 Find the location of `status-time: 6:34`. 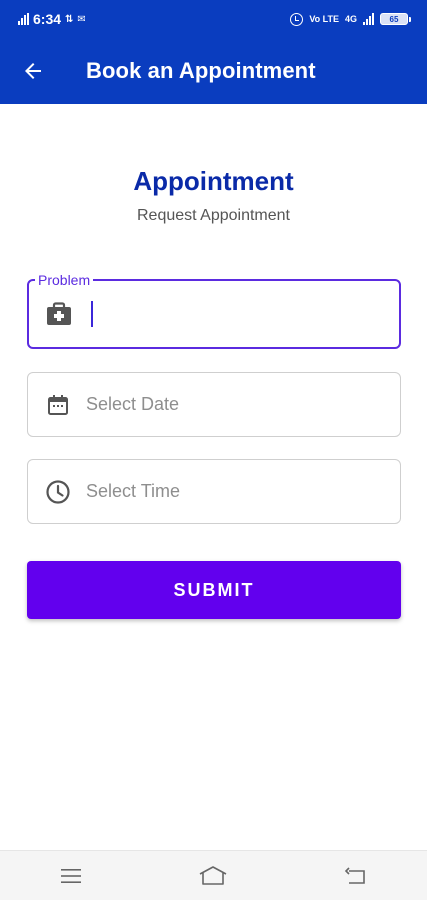

status-time: 6:34 is located at coordinates (47, 19).